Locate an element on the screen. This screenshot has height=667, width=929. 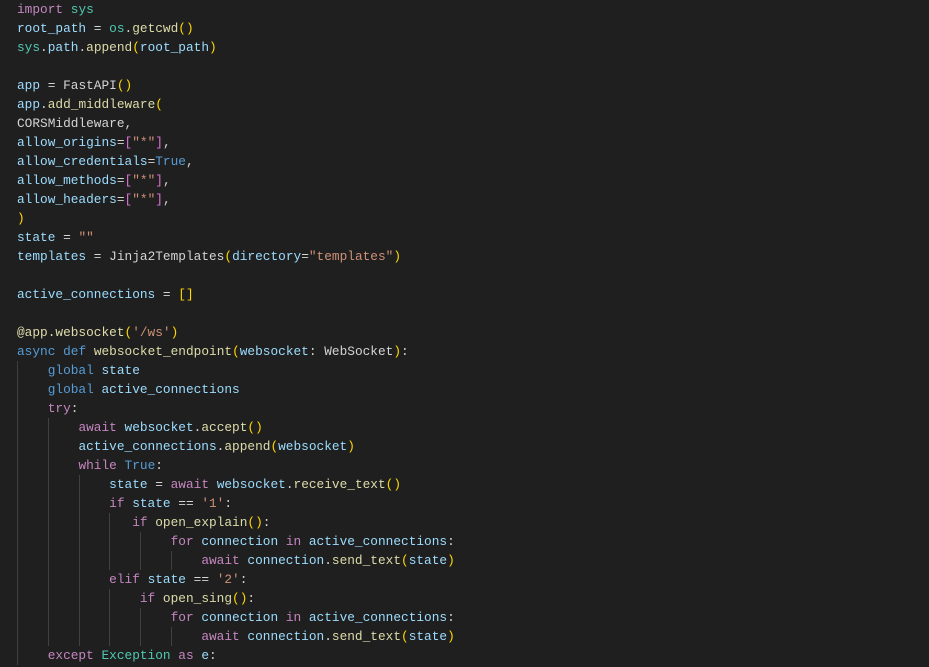
code-token: await is located at coordinates (220, 560).